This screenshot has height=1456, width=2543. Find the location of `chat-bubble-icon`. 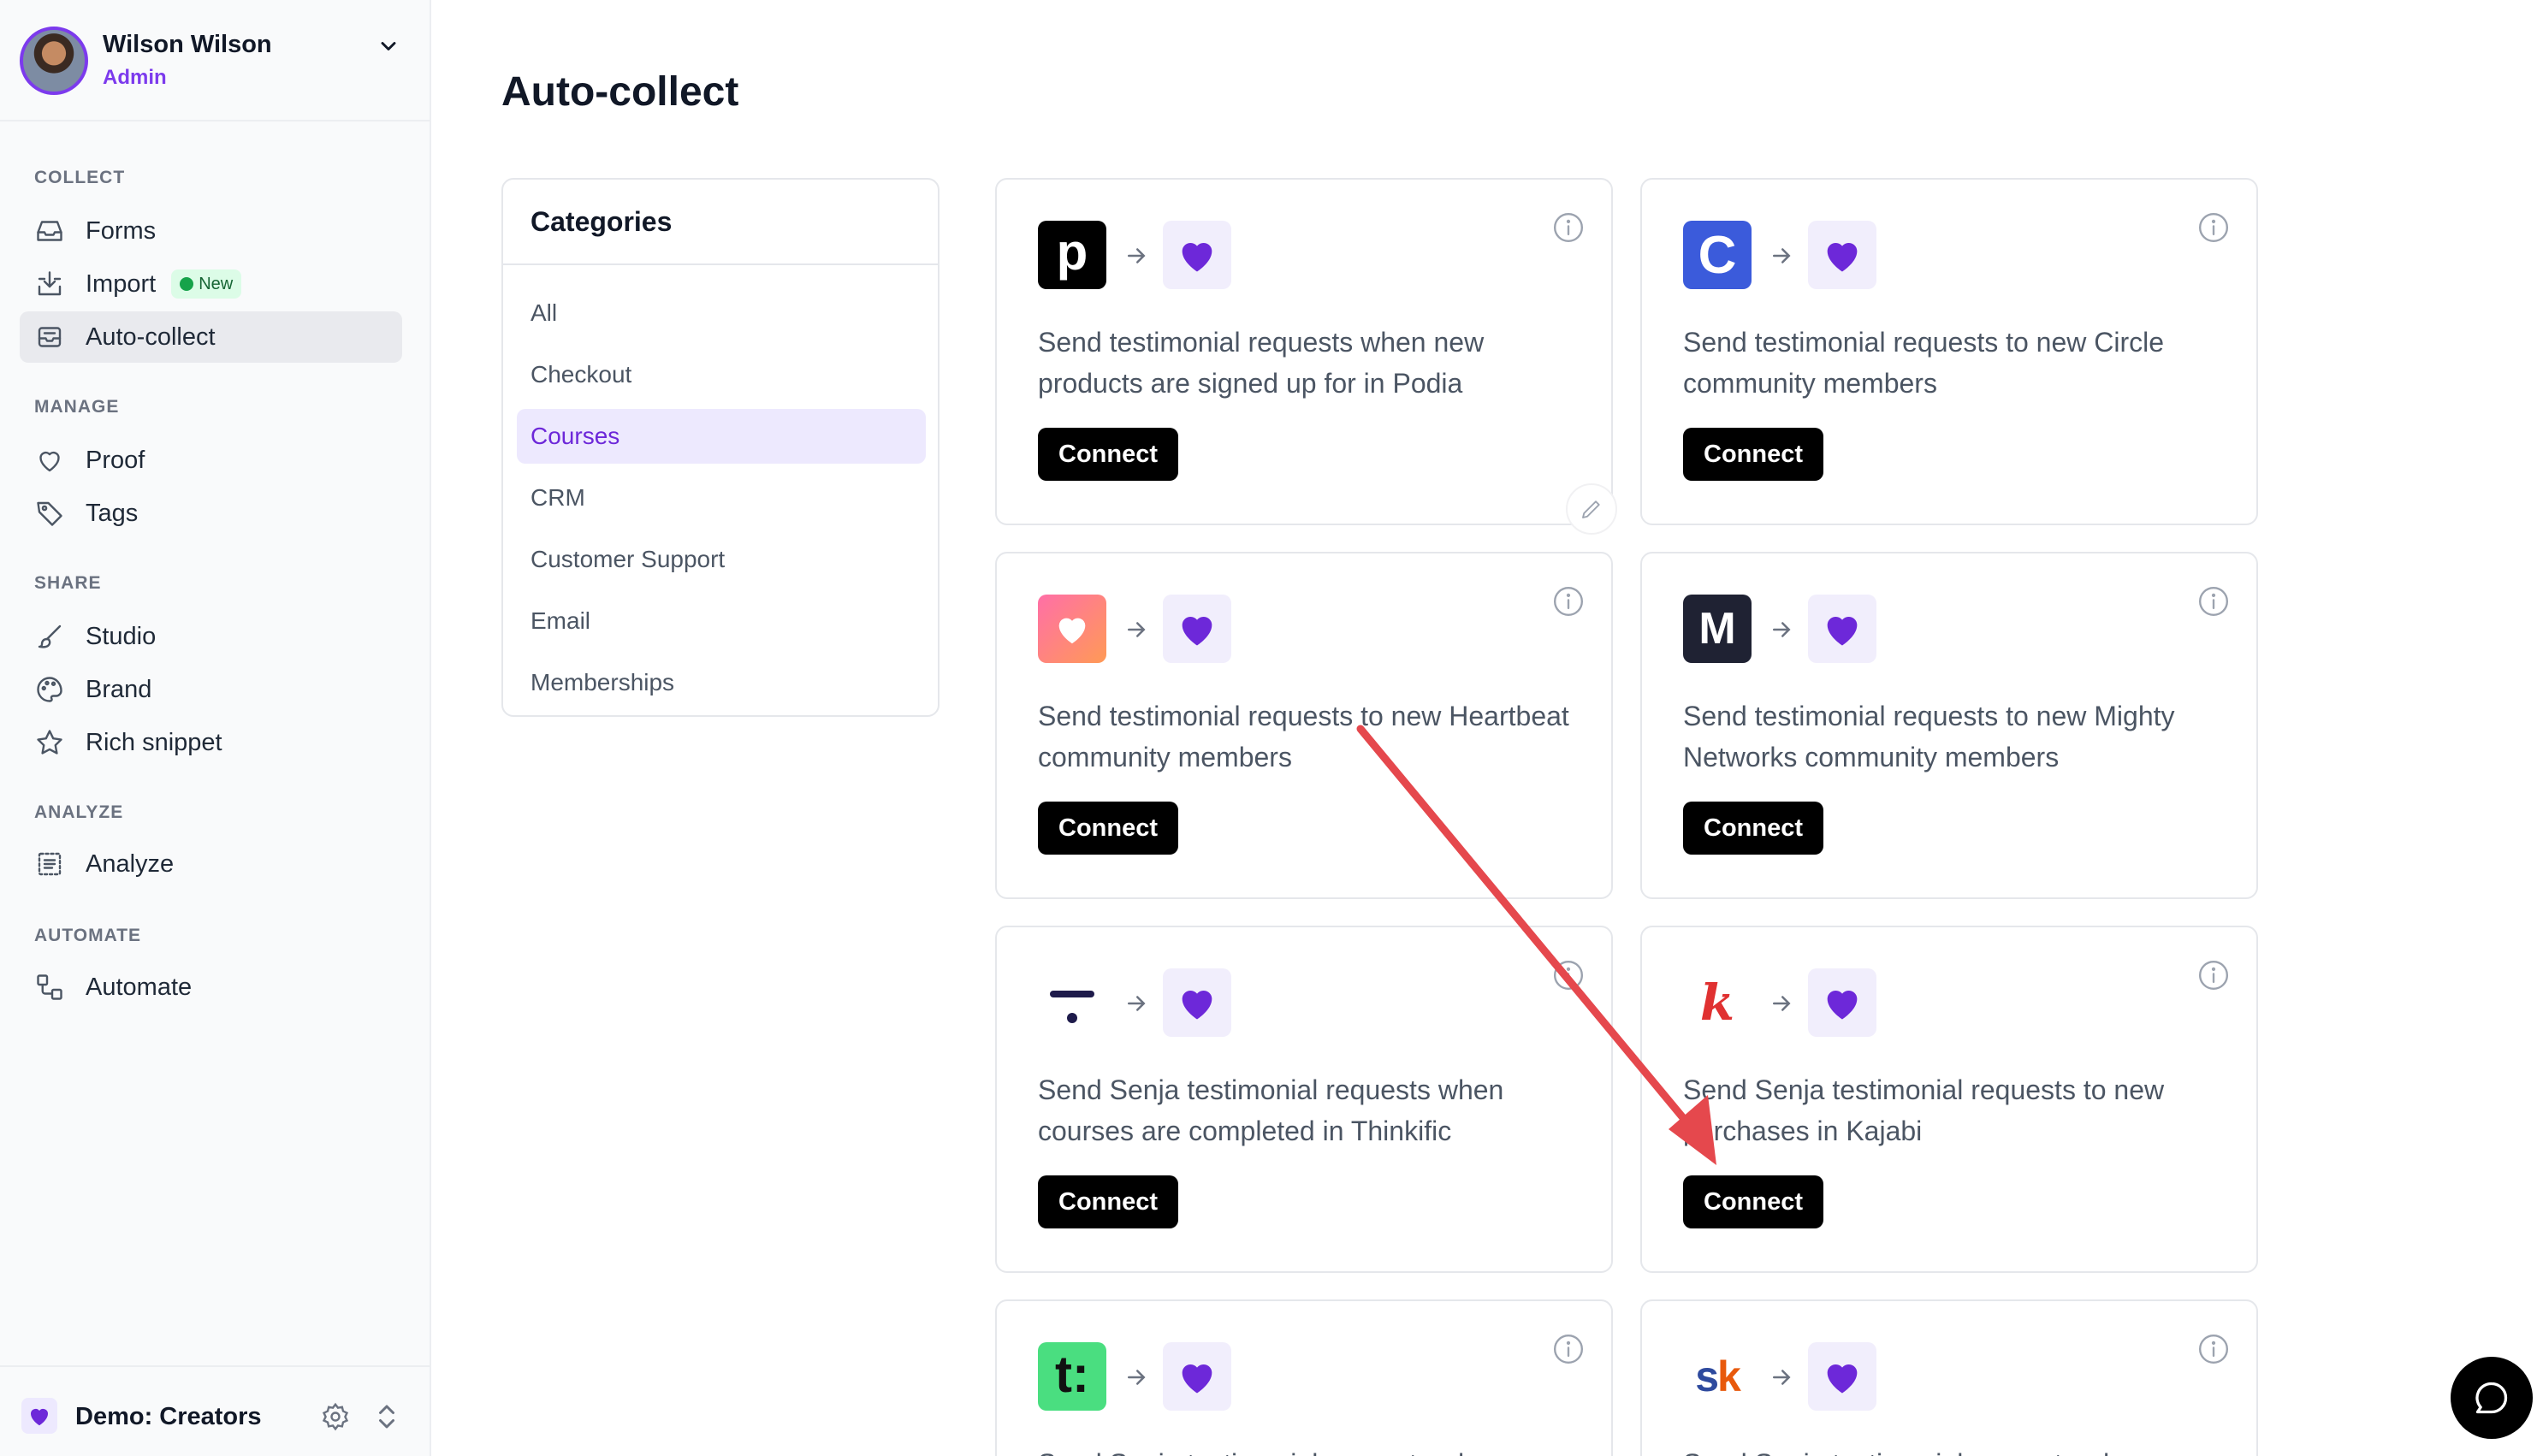

chat-bubble-icon is located at coordinates (2492, 1398).